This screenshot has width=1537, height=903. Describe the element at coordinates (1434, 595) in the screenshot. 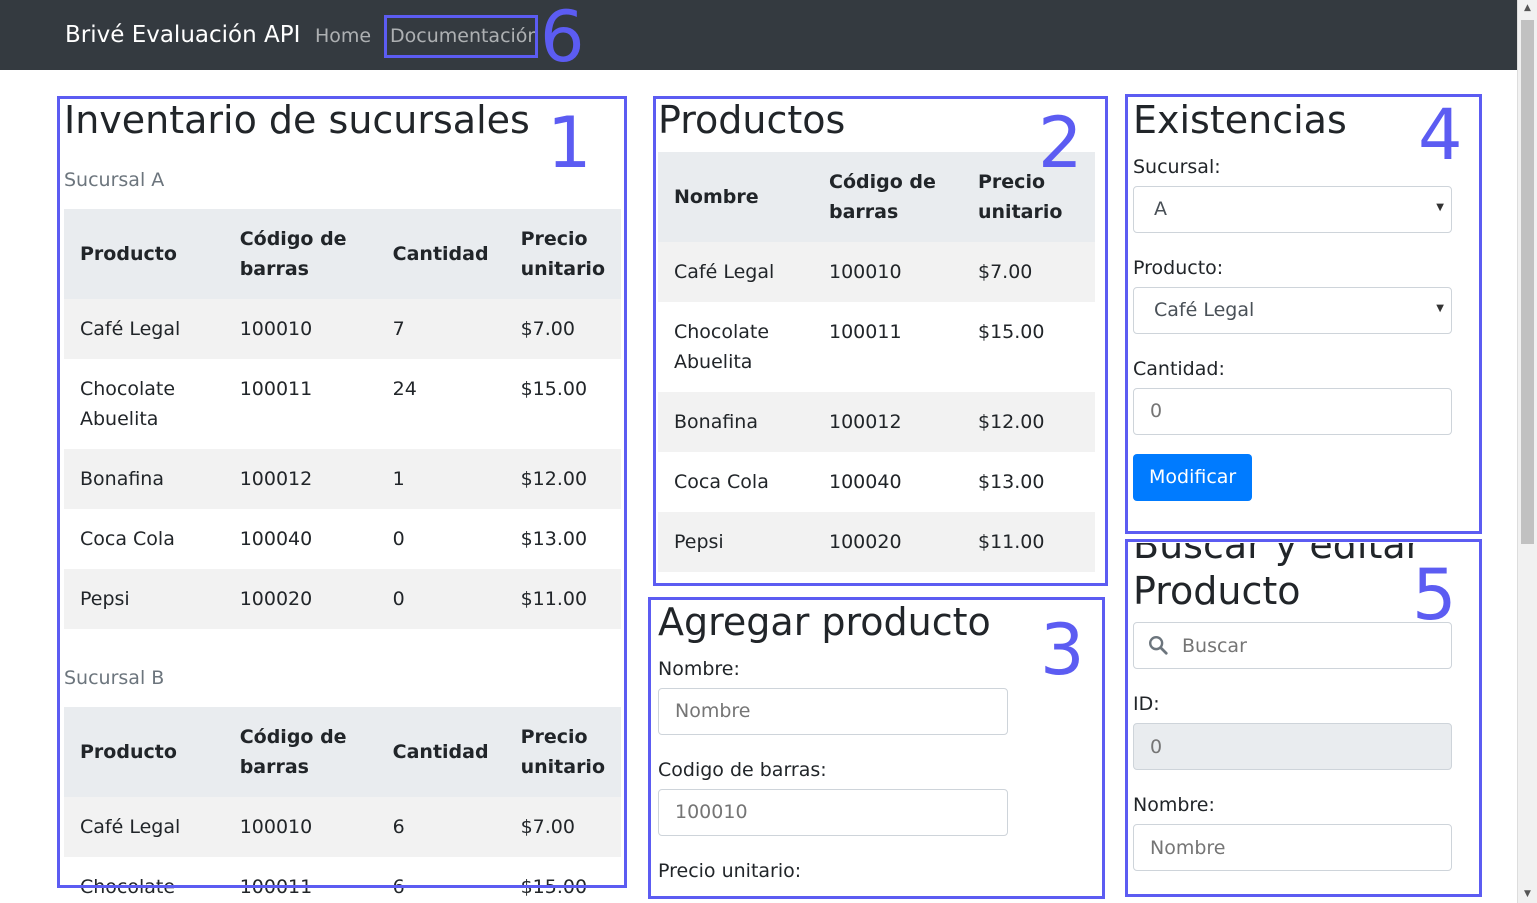

I see `annotation-number-5: 5` at that location.